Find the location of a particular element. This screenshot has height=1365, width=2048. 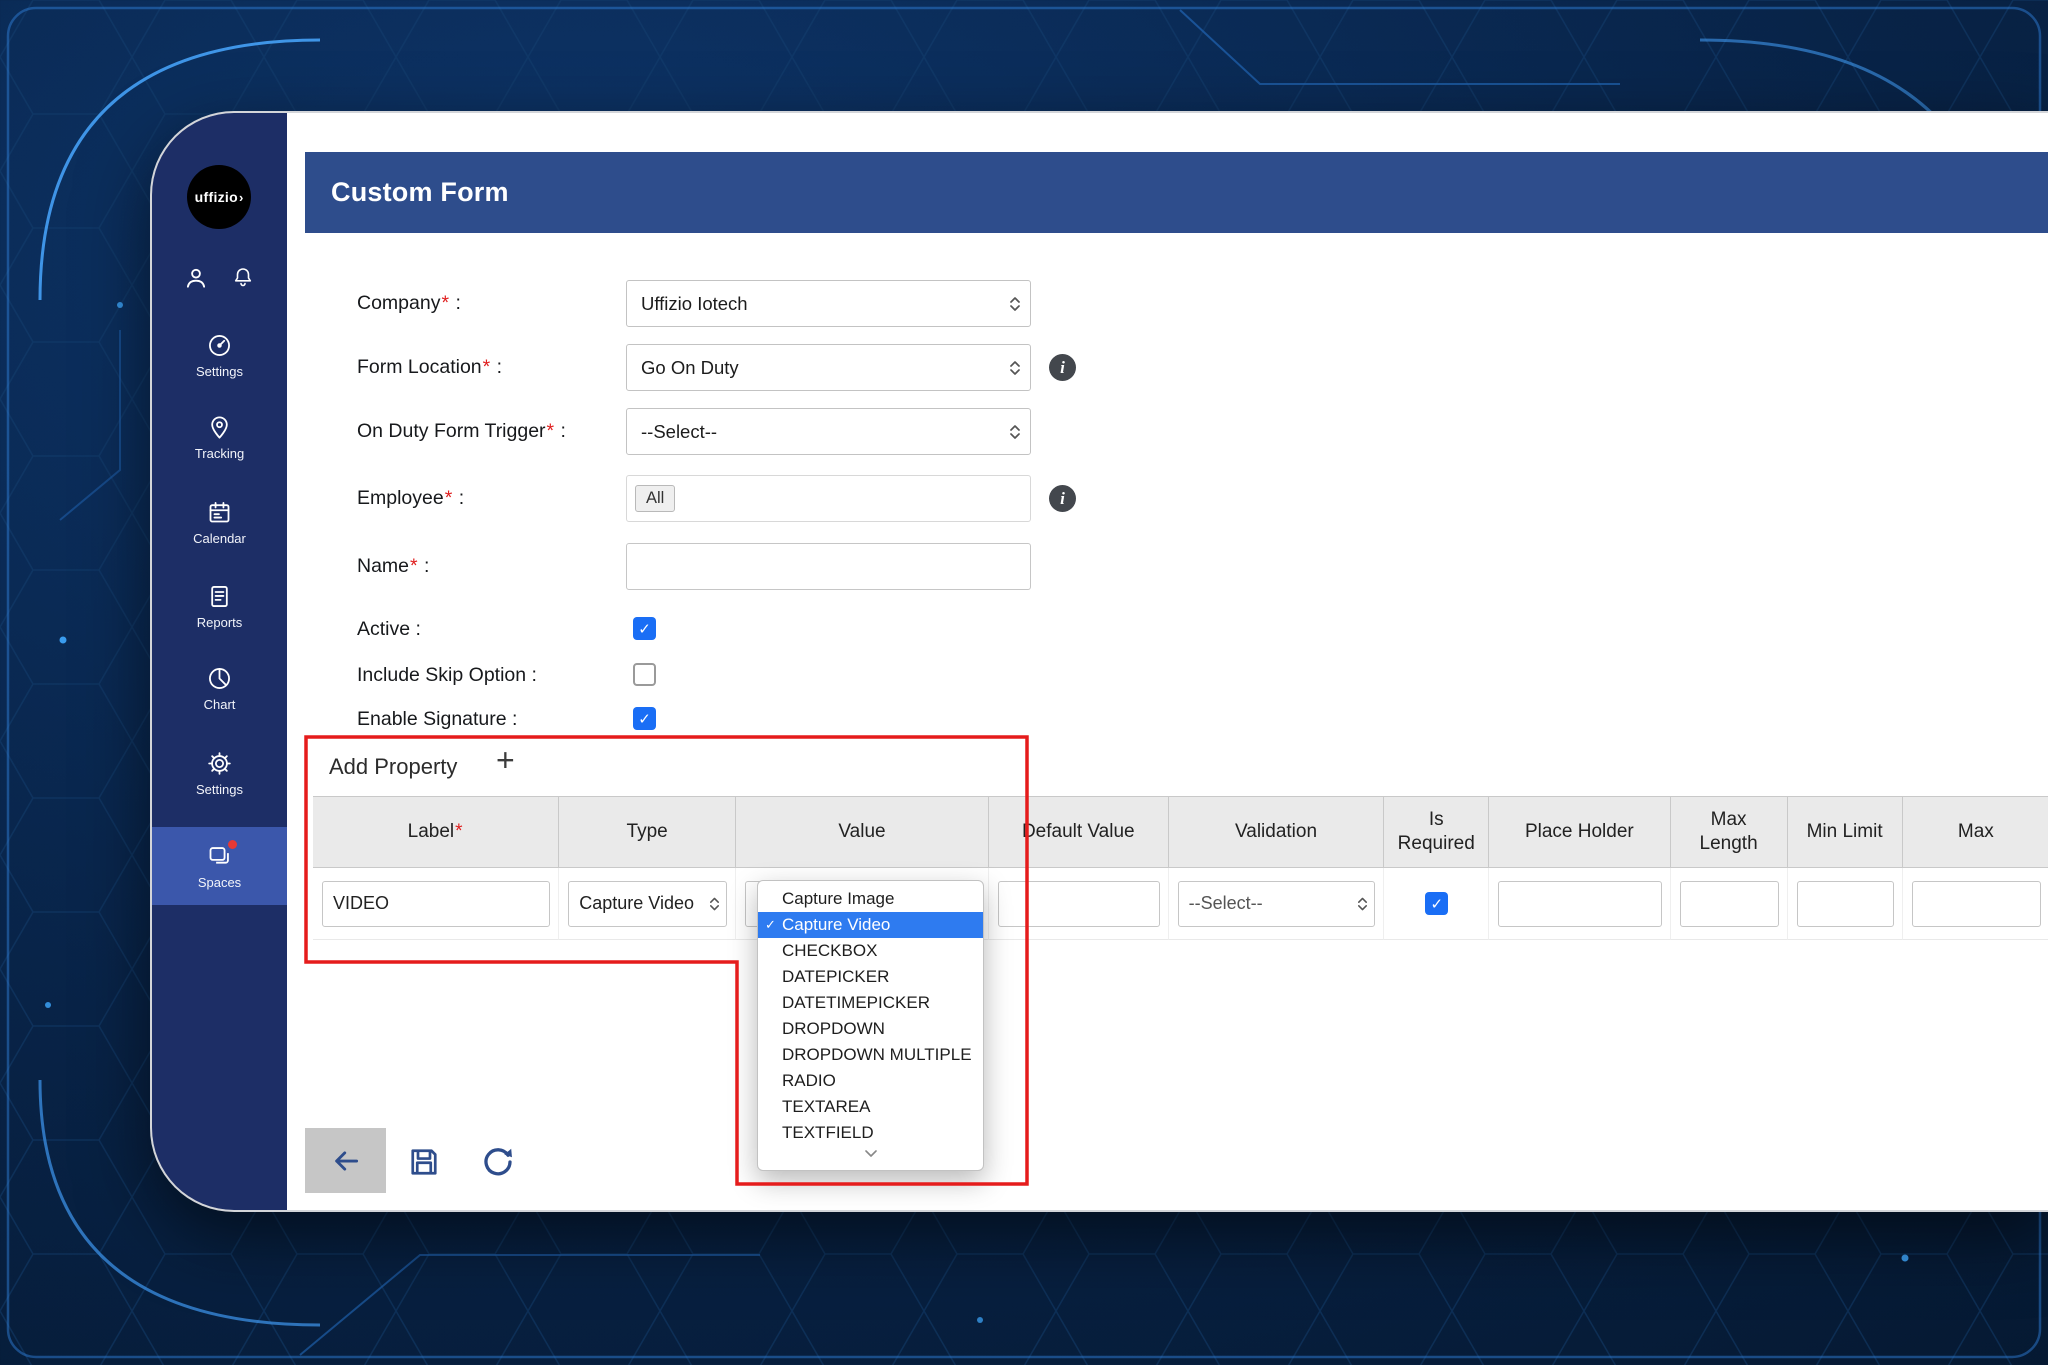

name-label: Name is located at coordinates (383, 566).